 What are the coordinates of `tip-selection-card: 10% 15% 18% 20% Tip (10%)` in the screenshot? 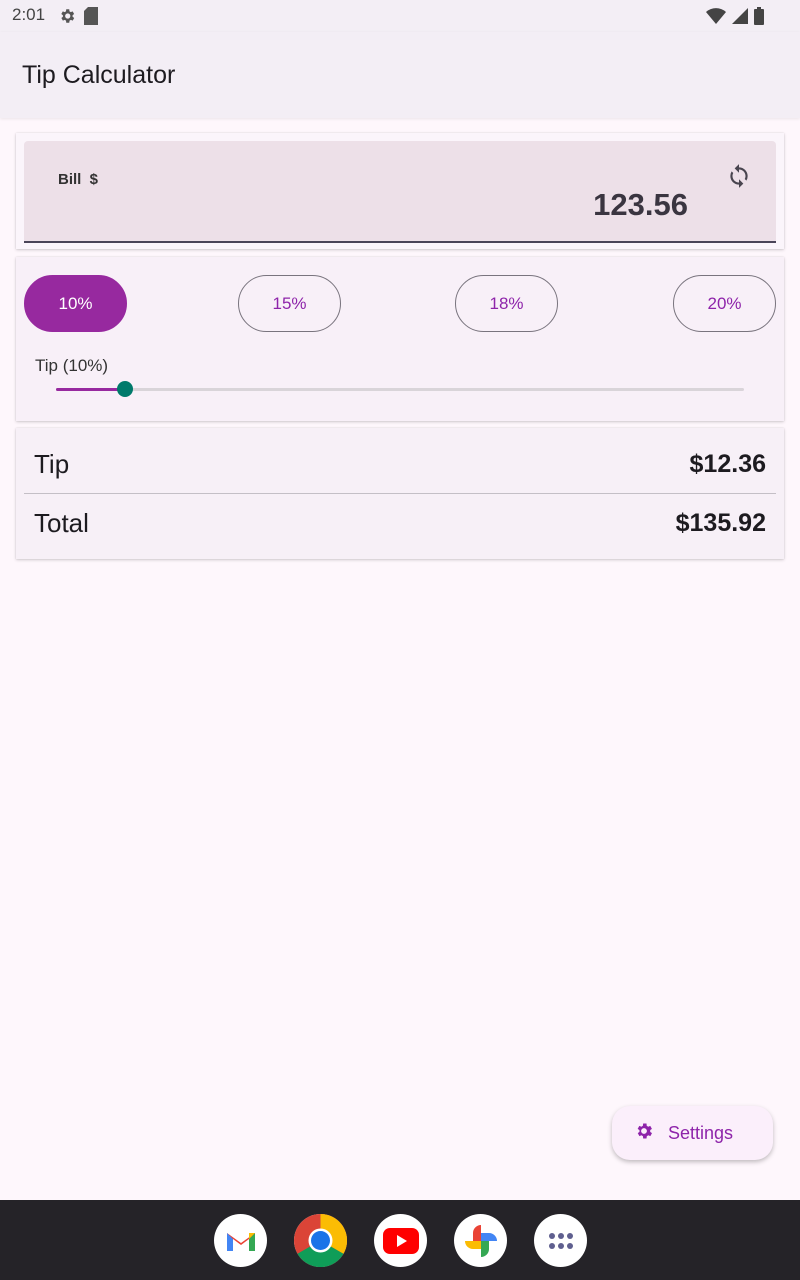 It's located at (400, 339).